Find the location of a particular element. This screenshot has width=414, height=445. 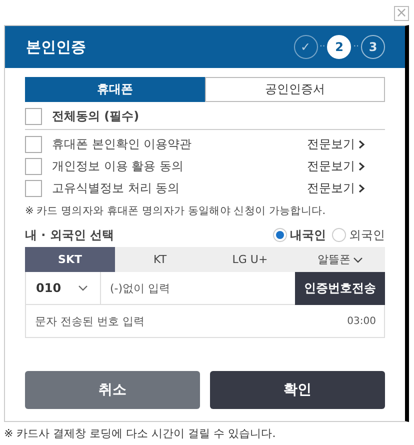

notice-text: ※ 카드 명의자와 휴대폰 명의자가 동일해야 신청이 가능합니다. is located at coordinates (175, 211).